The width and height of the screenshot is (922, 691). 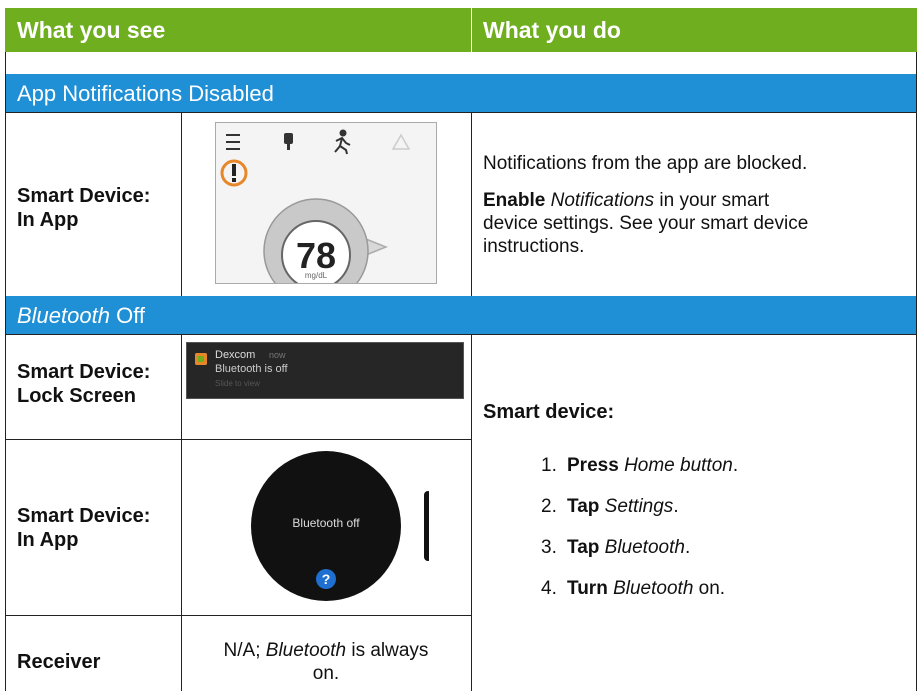 I want to click on watch-screen: Bluetooth off ?, so click(x=325, y=527).